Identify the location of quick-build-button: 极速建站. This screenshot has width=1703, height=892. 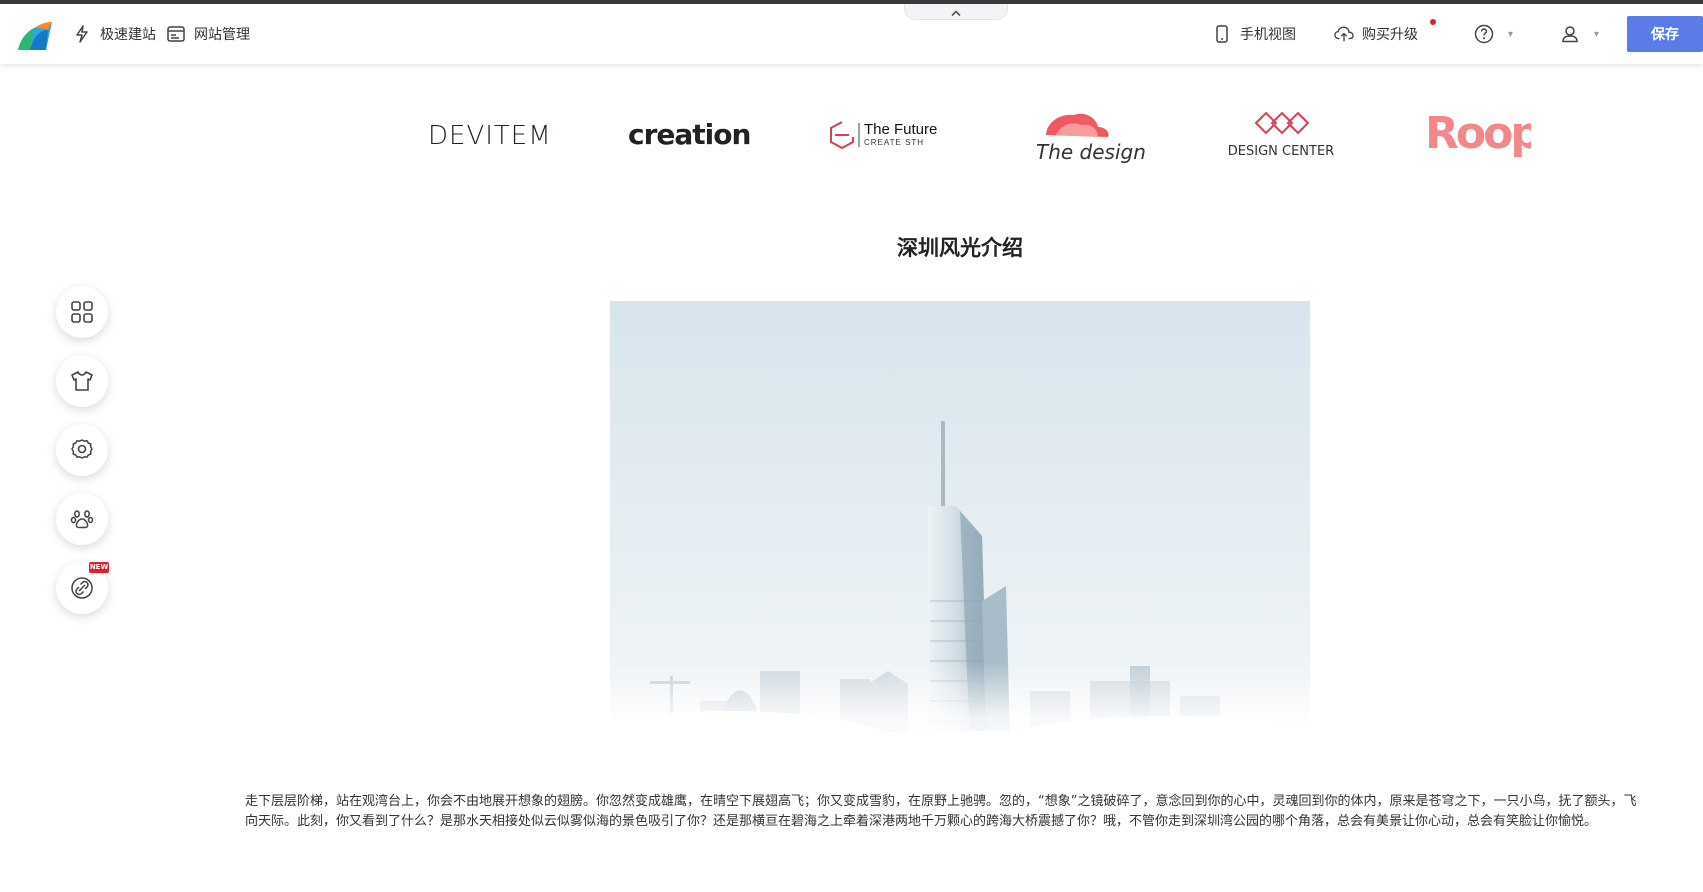
(114, 34).